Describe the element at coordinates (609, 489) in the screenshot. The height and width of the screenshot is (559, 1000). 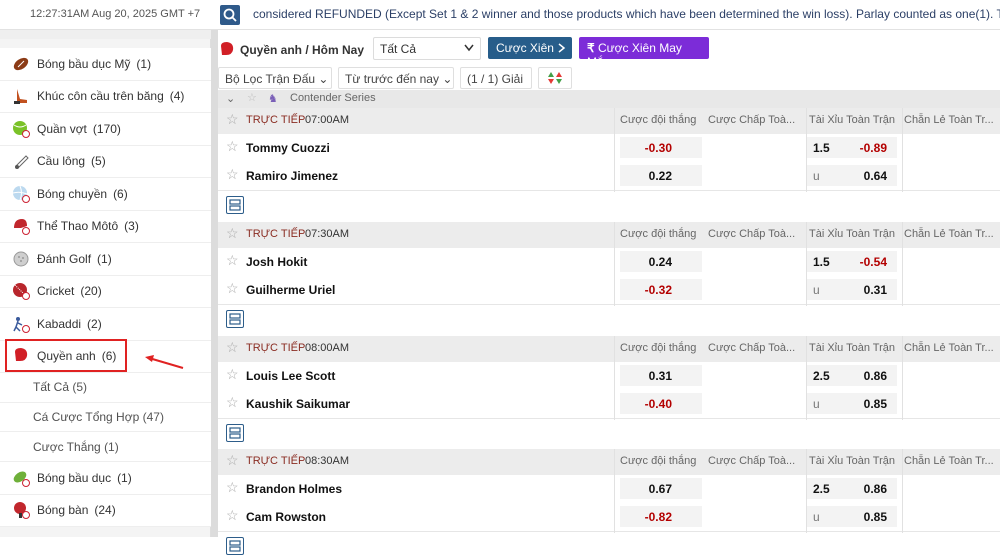
I see `match-row-home: ☆ Brandon Holmes 0.67 2.5 0.86` at that location.